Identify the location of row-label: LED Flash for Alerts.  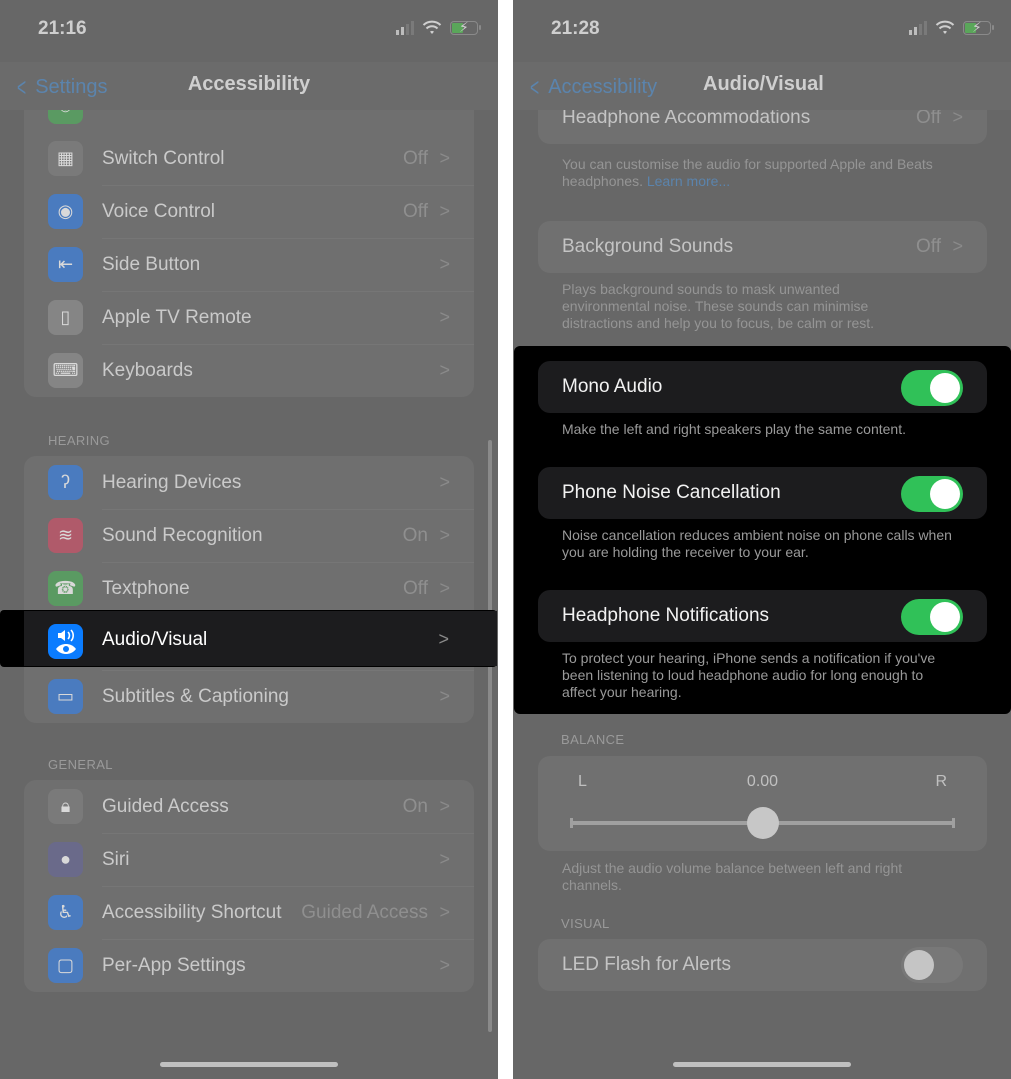
(646, 964).